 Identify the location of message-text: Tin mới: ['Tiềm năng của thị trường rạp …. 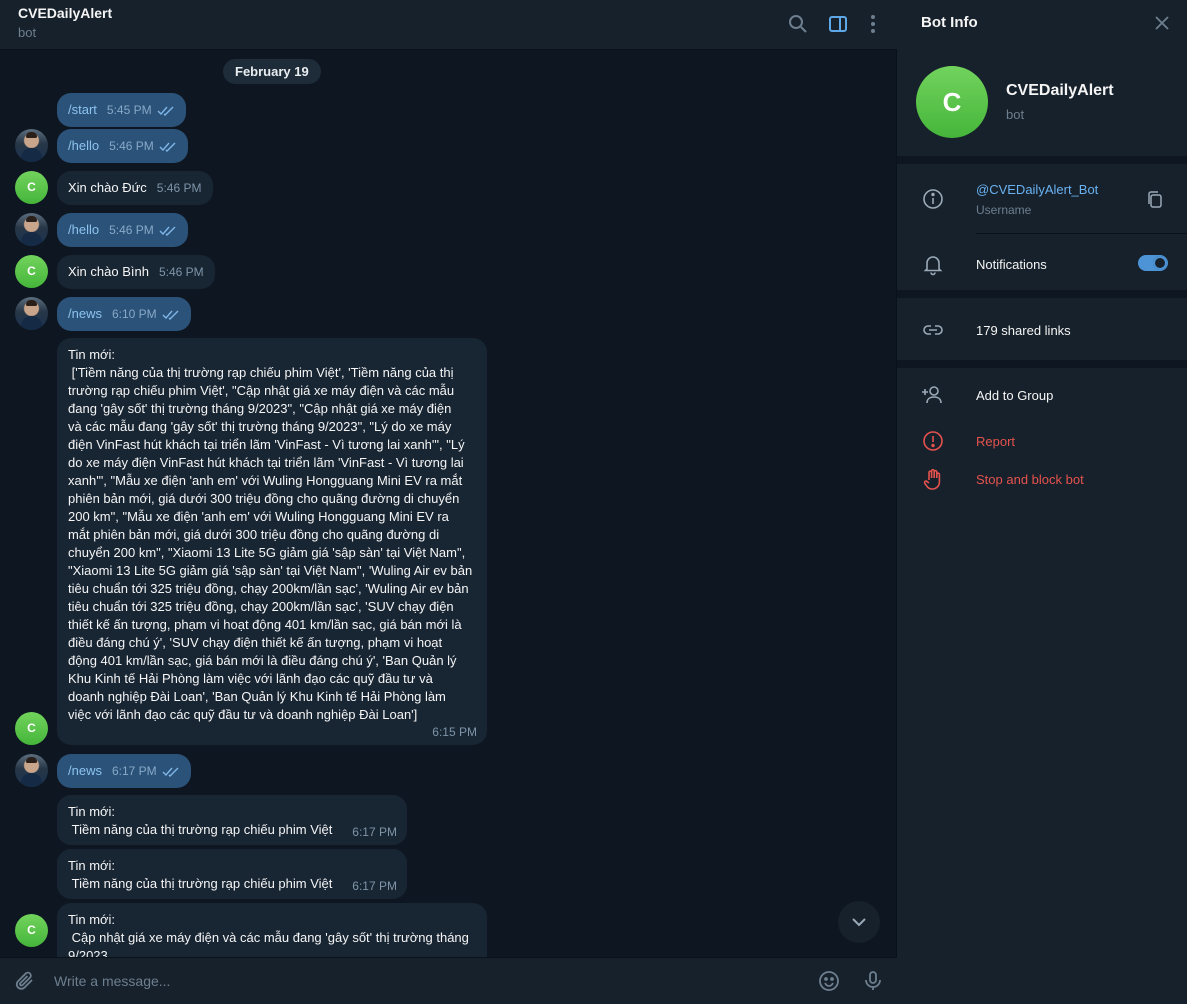
(270, 534).